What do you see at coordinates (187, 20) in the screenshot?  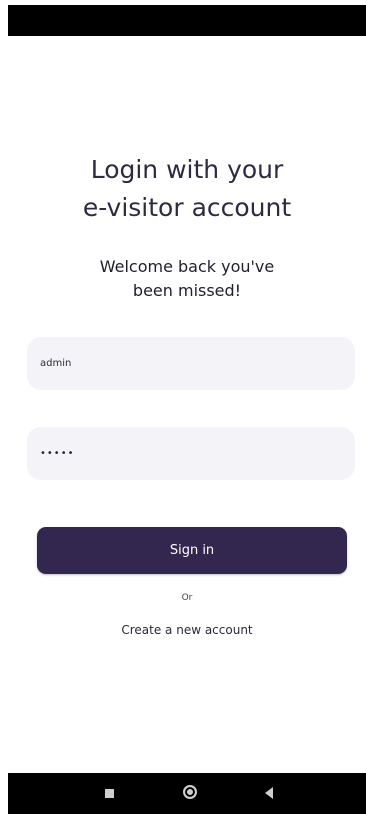 I see `status-bar` at bounding box center [187, 20].